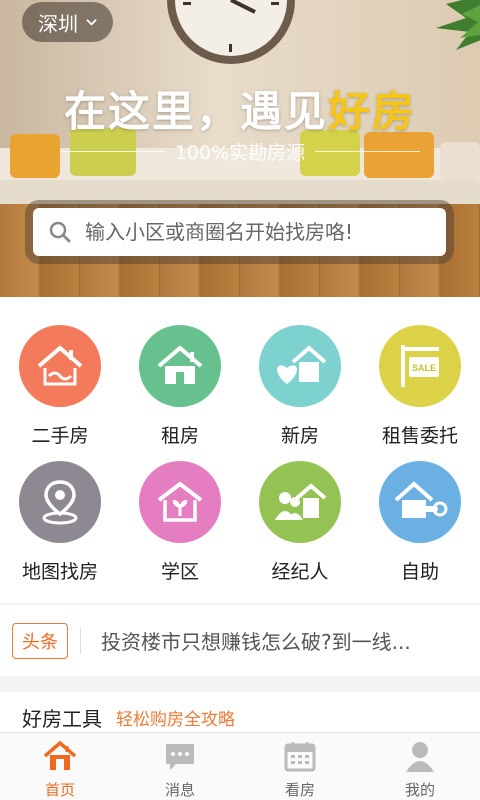 The width and height of the screenshot is (480, 800). I want to click on grid-circle: SALE, so click(420, 366).